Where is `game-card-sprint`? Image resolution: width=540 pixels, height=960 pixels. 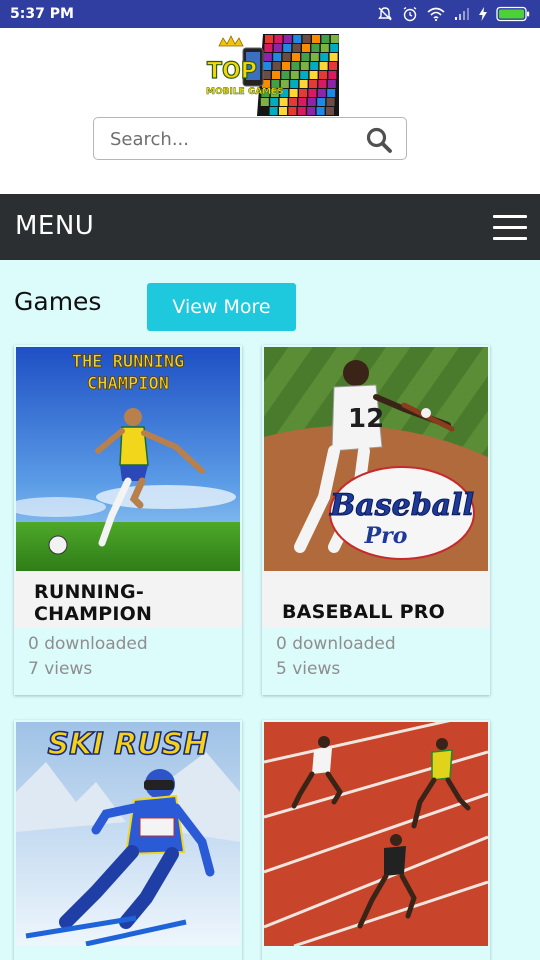
game-card-sprint is located at coordinates (376, 840).